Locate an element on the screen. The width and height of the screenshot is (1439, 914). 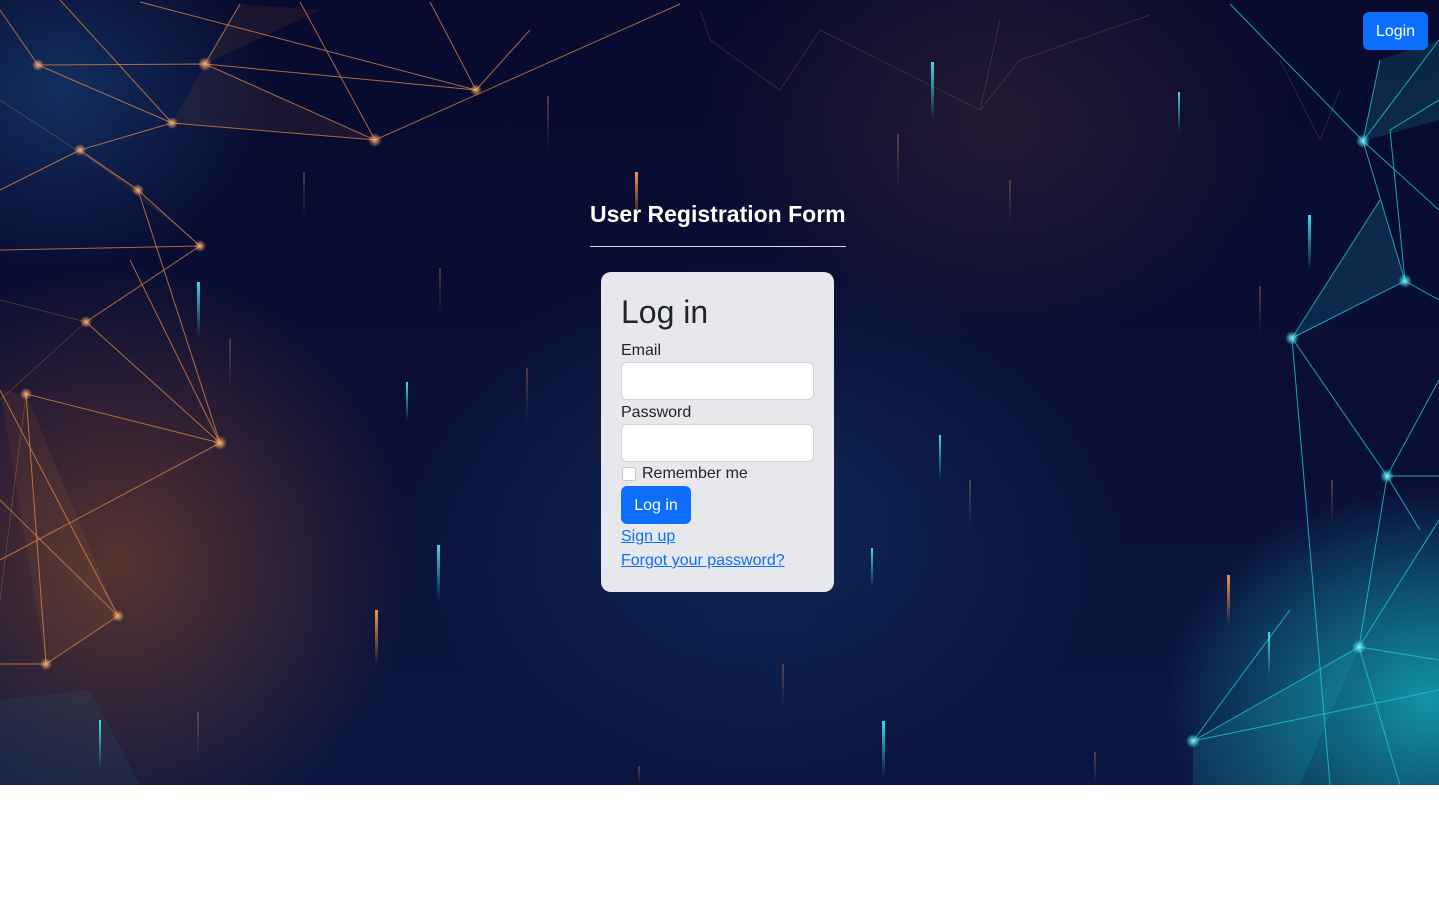
email-field is located at coordinates (717, 381).